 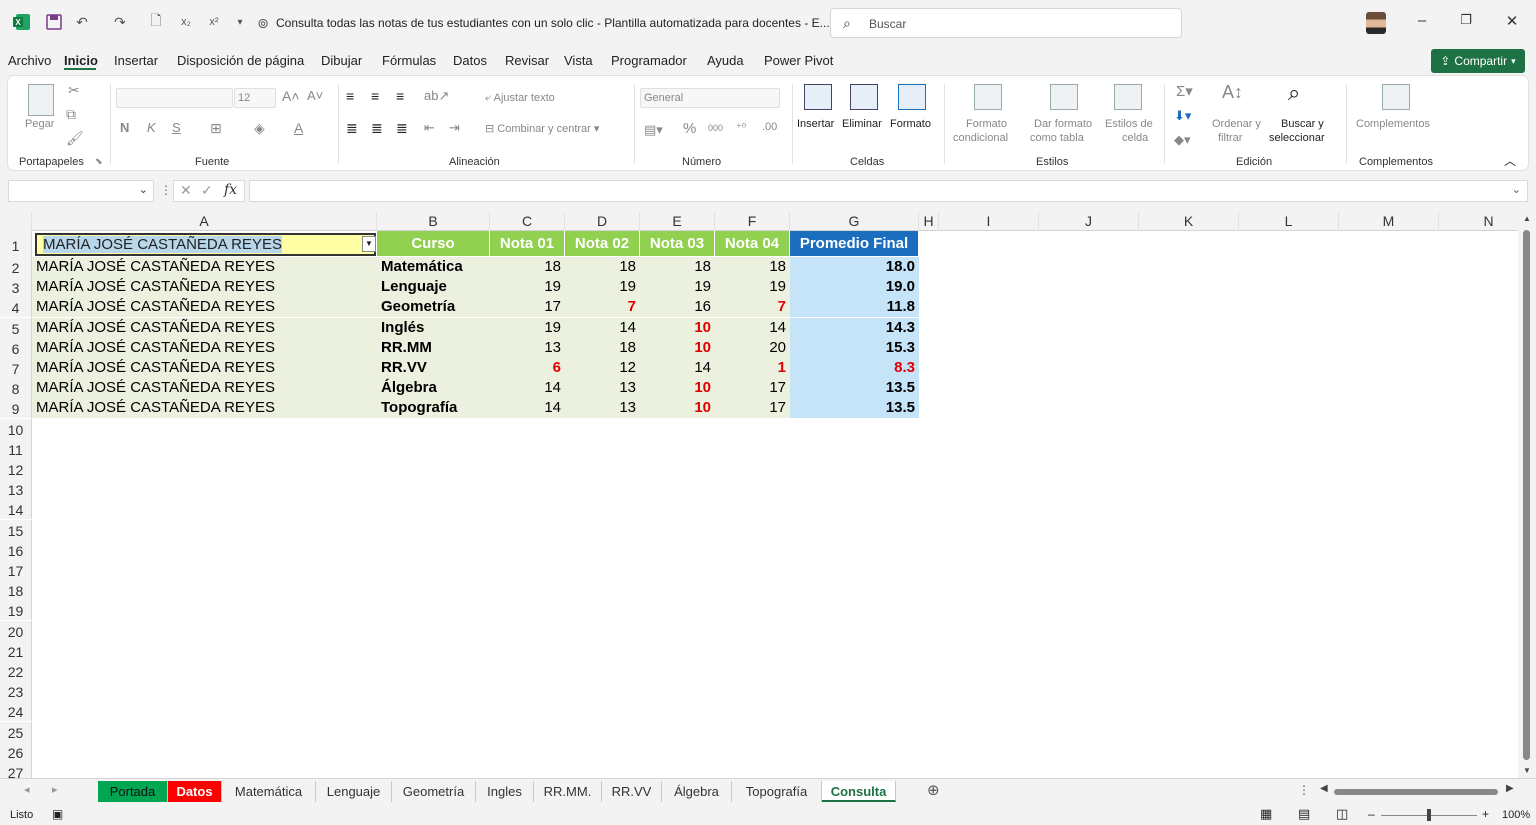 I want to click on minimize-icon: –, so click(x=1422, y=22).